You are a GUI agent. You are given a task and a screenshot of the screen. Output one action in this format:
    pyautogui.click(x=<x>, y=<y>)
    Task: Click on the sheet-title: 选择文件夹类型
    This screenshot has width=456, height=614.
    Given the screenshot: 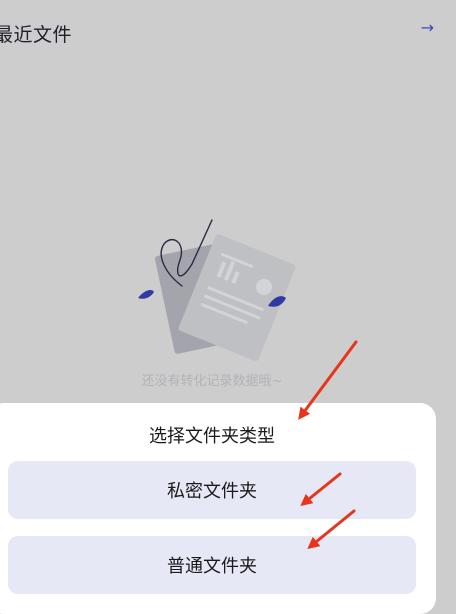 What is the action you would take?
    pyautogui.click(x=212, y=436)
    